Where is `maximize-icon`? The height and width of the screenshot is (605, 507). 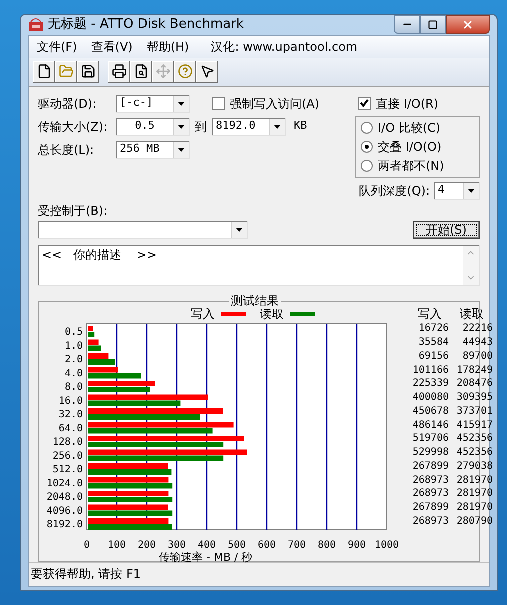
maximize-icon is located at coordinates (433, 25).